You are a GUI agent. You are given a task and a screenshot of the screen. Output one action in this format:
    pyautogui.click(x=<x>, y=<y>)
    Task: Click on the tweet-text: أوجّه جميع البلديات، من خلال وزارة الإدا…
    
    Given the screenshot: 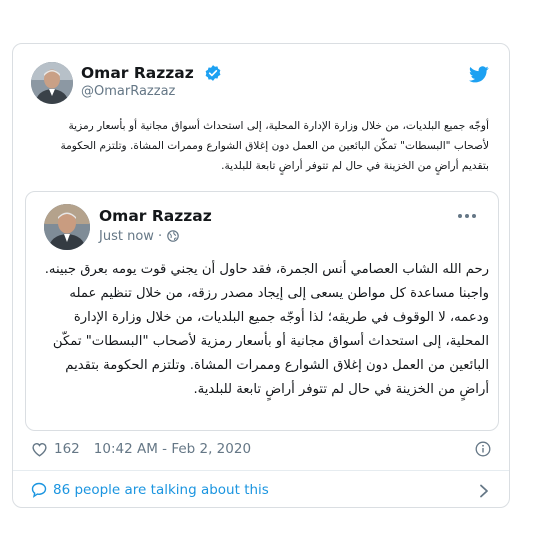 What is the action you would take?
    pyautogui.click(x=274, y=146)
    